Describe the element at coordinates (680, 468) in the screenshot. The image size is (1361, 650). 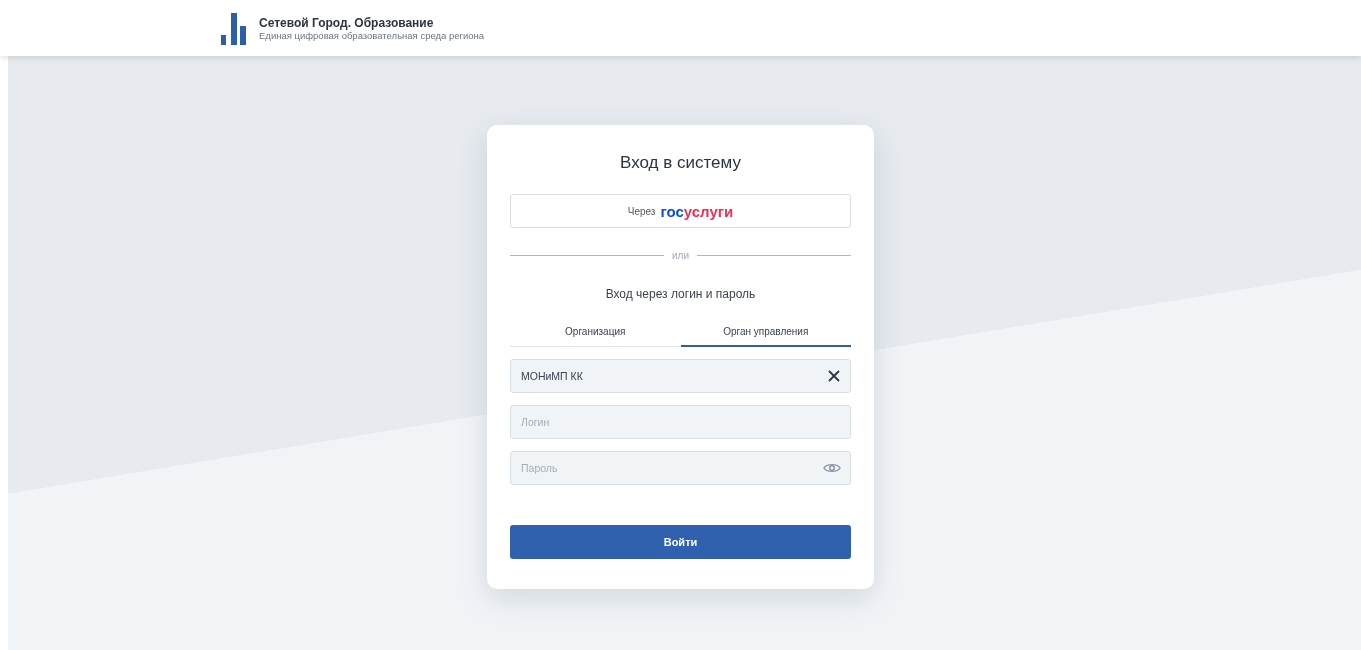
I see `password-field: Пароль` at that location.